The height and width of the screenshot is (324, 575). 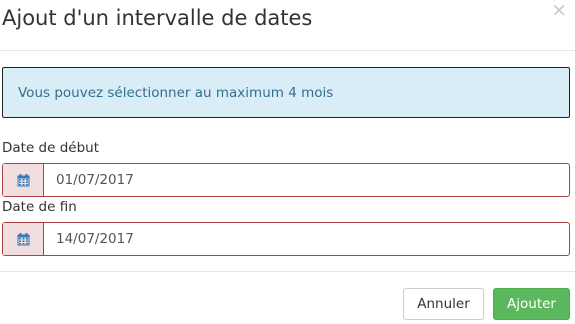 I want to click on cancel-button: Annuler, so click(x=443, y=304).